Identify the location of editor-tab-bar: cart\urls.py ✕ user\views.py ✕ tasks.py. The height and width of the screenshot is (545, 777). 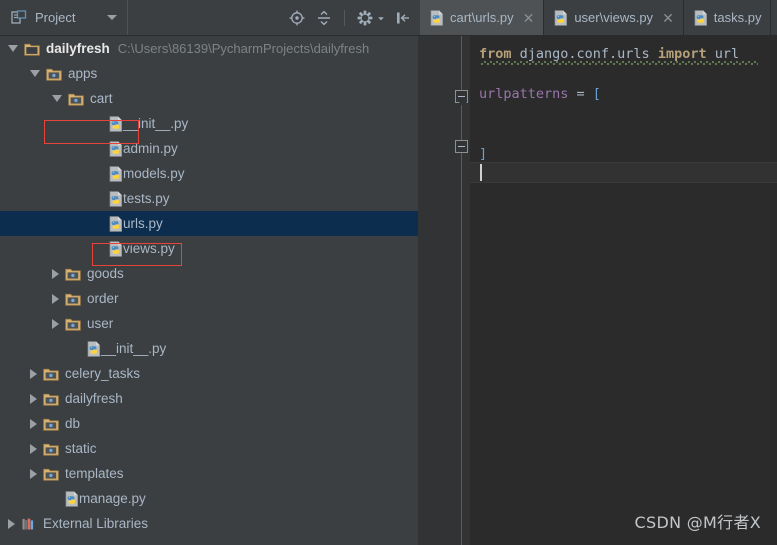
(598, 18).